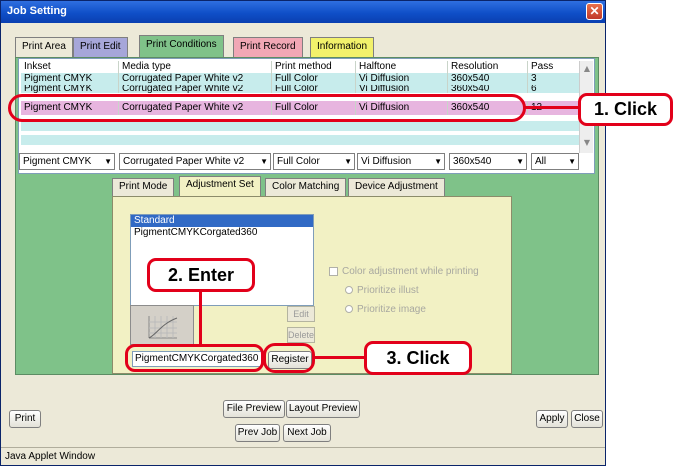 The image size is (675, 466). Describe the element at coordinates (472, 161) in the screenshot. I see `resolution-value: 360x540` at that location.